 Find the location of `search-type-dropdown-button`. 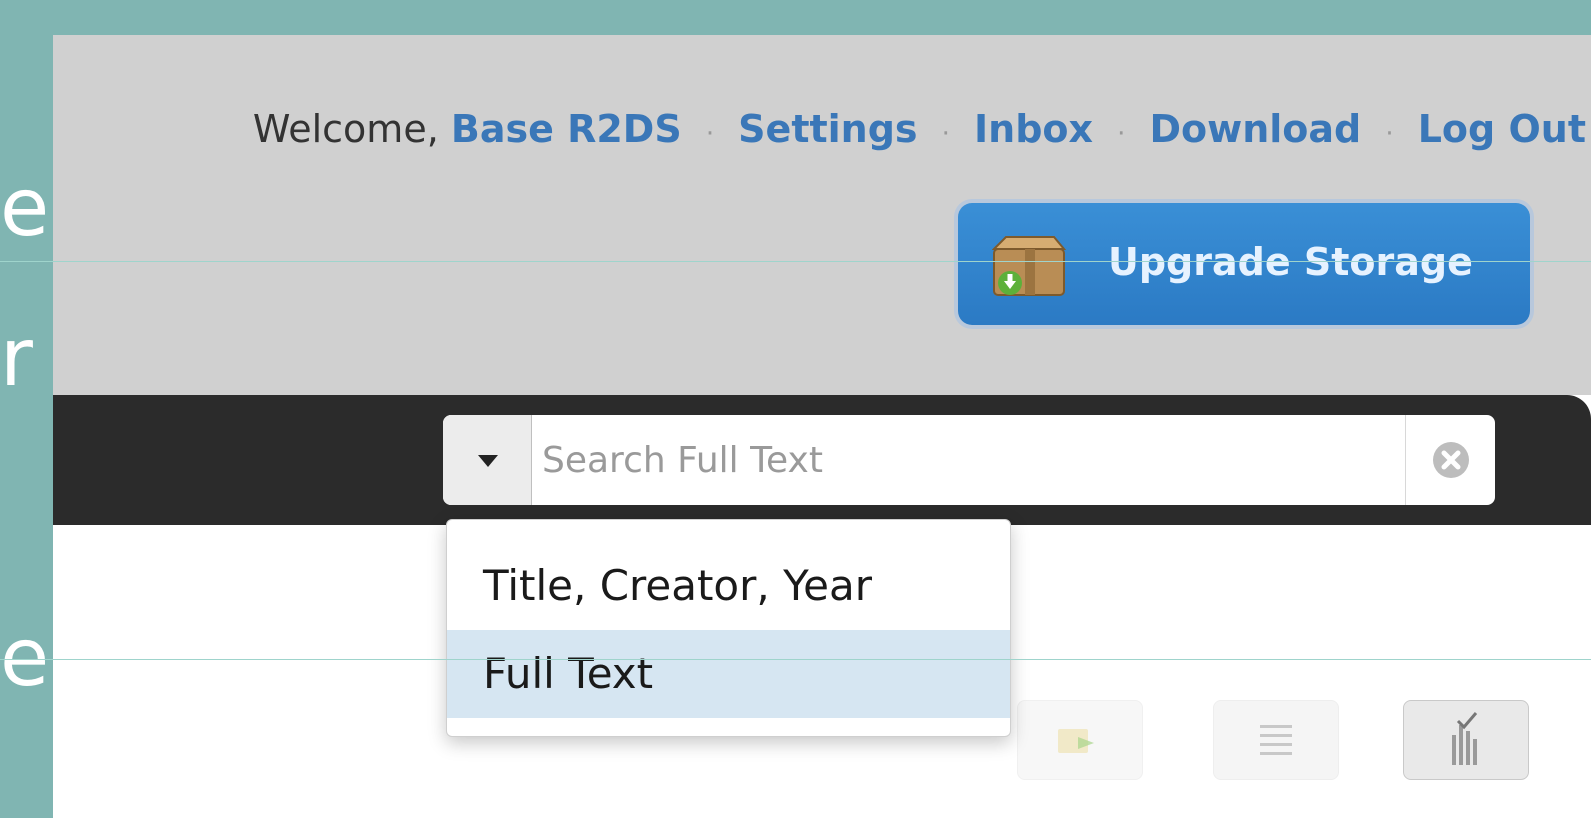

search-type-dropdown-button is located at coordinates (487, 460).